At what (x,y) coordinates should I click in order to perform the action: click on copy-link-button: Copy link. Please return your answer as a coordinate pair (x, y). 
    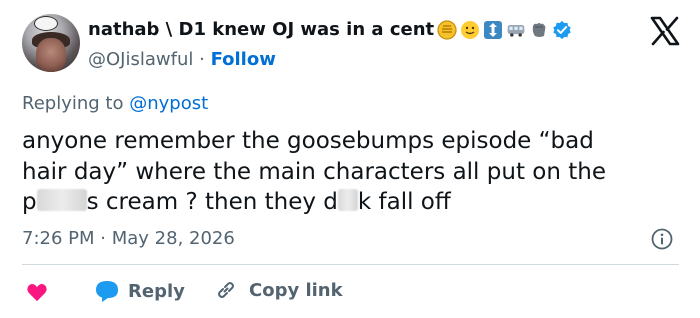
    Looking at the image, I should click on (279, 290).